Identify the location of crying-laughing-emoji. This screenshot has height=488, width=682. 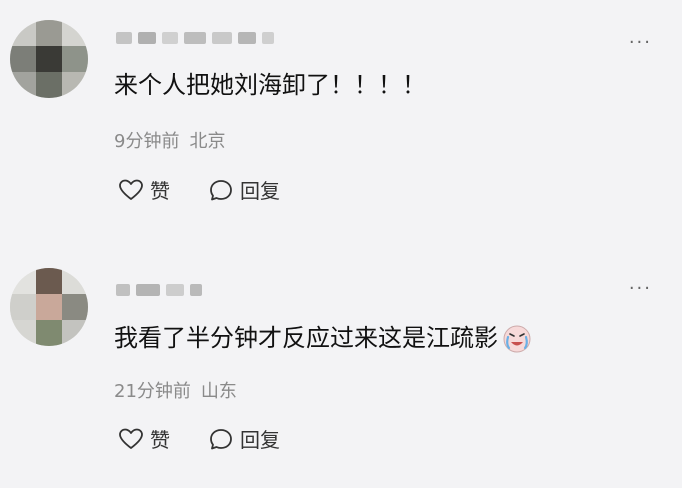
(517, 339).